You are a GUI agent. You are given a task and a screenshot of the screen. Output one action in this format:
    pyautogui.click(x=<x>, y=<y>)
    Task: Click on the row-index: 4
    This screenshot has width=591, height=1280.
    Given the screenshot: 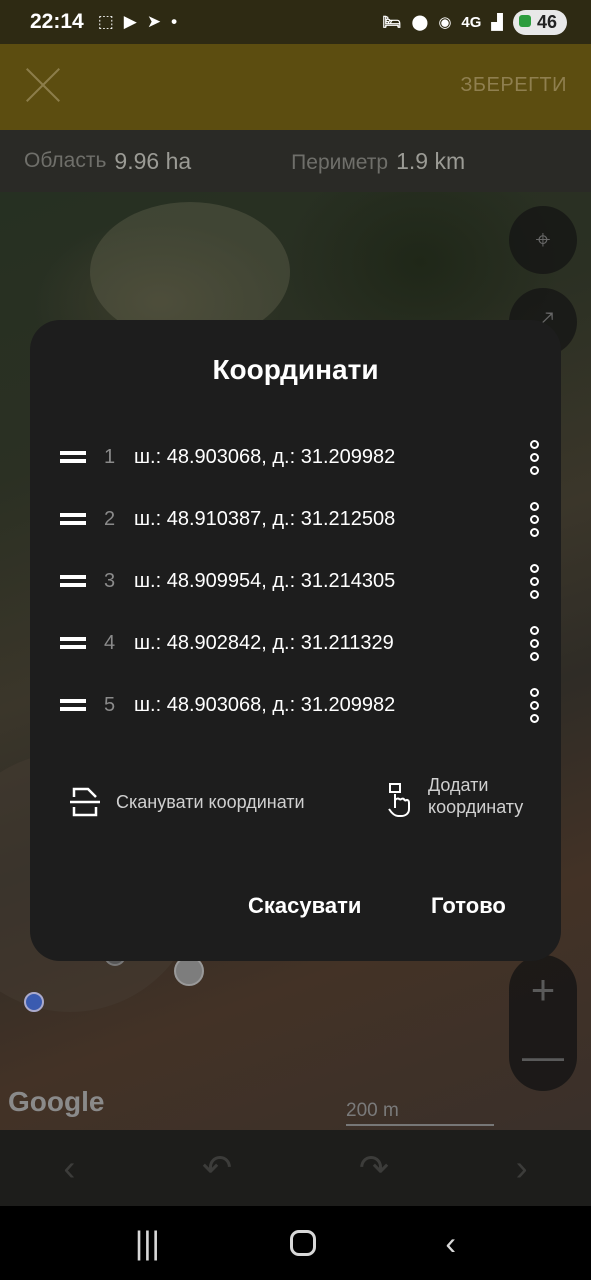 What is the action you would take?
    pyautogui.click(x=110, y=642)
    